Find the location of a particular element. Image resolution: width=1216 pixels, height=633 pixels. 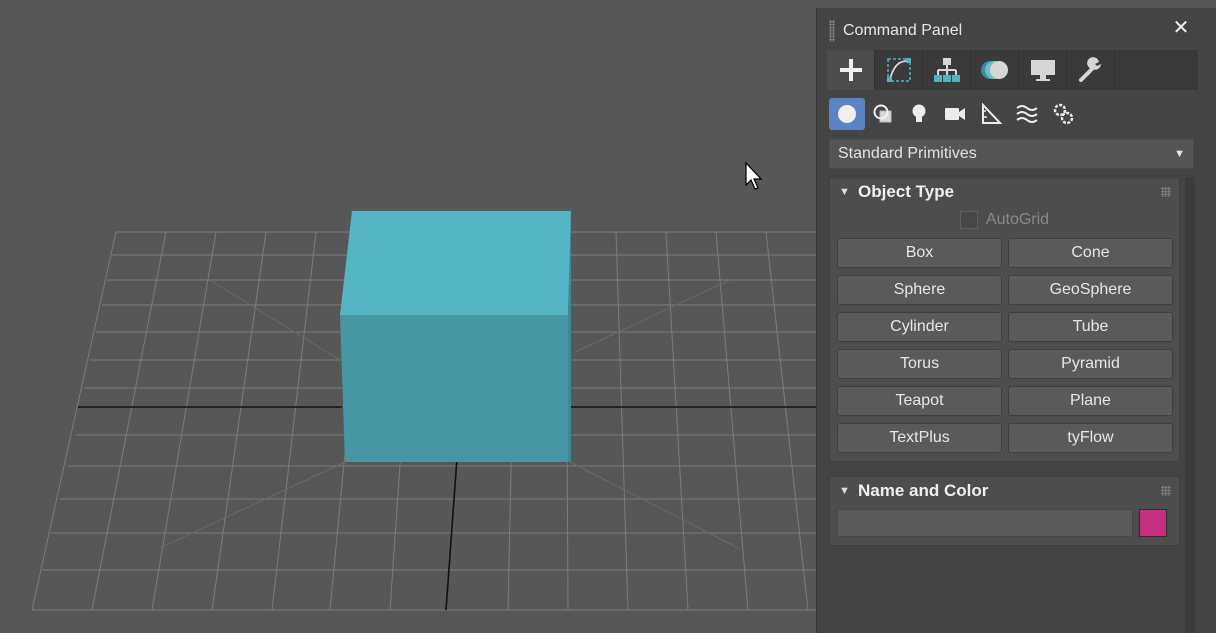

utilities-wrench-icon is located at coordinates (1089, 69).